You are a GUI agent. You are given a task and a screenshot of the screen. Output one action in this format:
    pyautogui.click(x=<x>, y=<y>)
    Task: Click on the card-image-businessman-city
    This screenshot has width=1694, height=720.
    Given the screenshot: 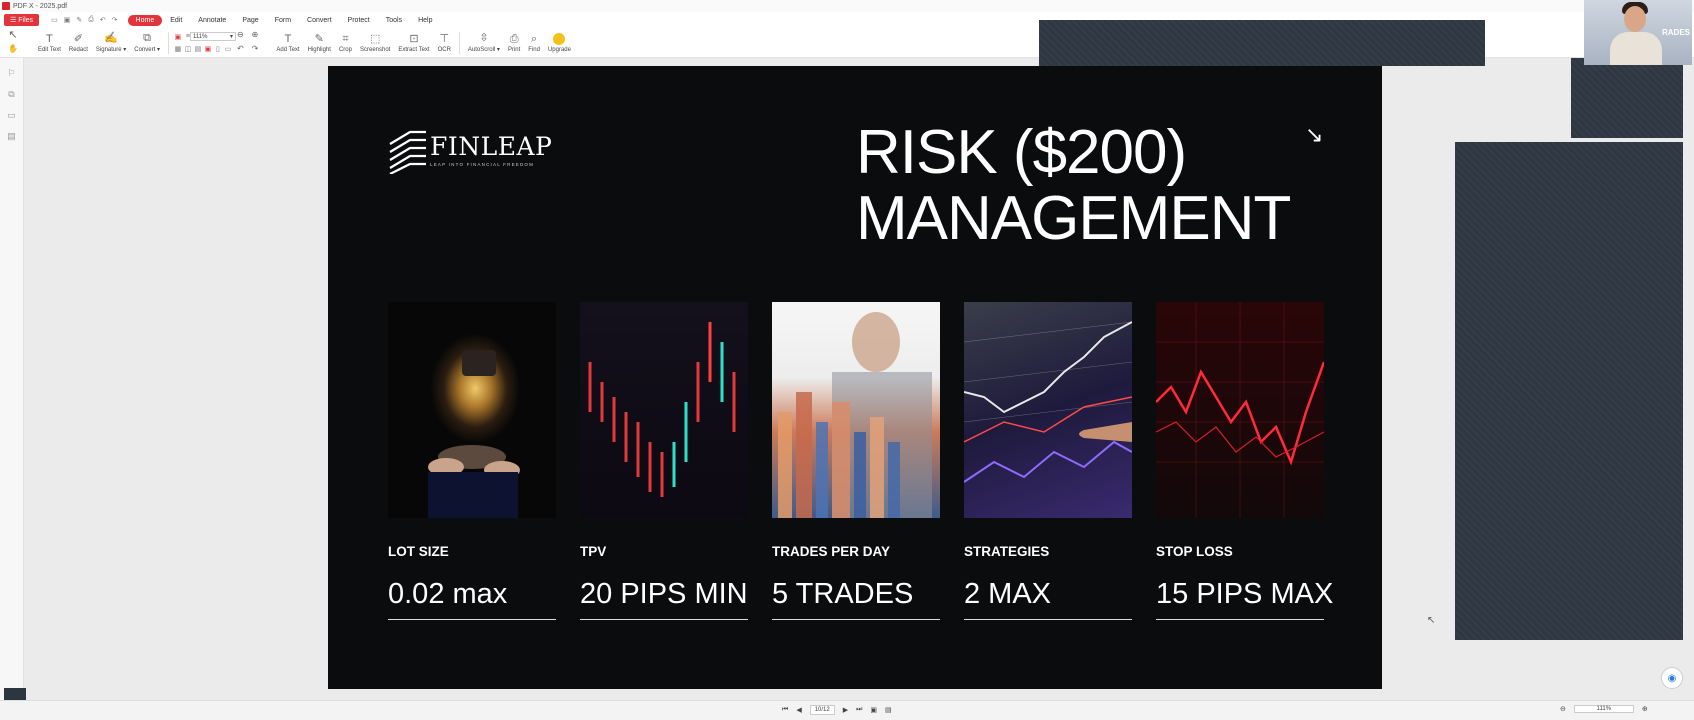 What is the action you would take?
    pyautogui.click(x=856, y=410)
    